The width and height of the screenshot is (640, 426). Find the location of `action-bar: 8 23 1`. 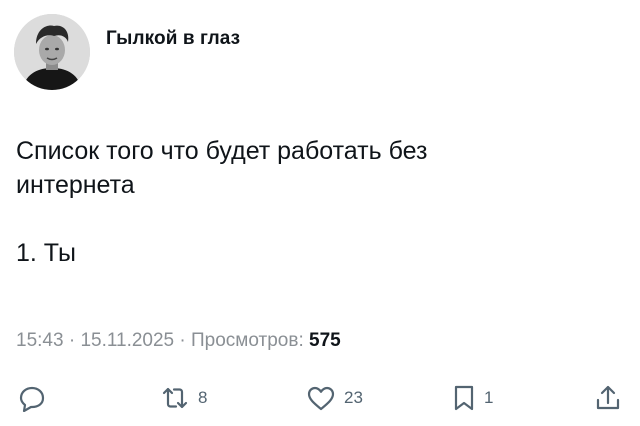

action-bar: 8 23 1 is located at coordinates (320, 398).